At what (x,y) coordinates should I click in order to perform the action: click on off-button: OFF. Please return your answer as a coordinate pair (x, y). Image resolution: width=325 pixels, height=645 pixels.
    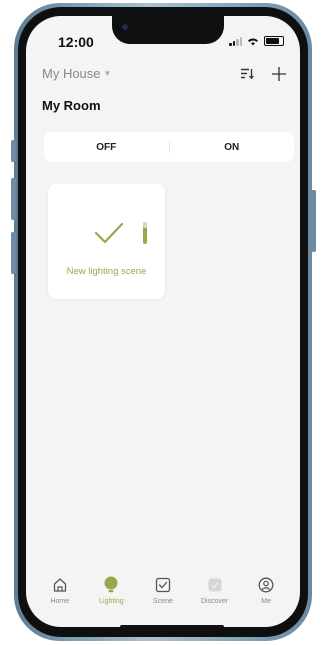
    Looking at the image, I should click on (106, 147).